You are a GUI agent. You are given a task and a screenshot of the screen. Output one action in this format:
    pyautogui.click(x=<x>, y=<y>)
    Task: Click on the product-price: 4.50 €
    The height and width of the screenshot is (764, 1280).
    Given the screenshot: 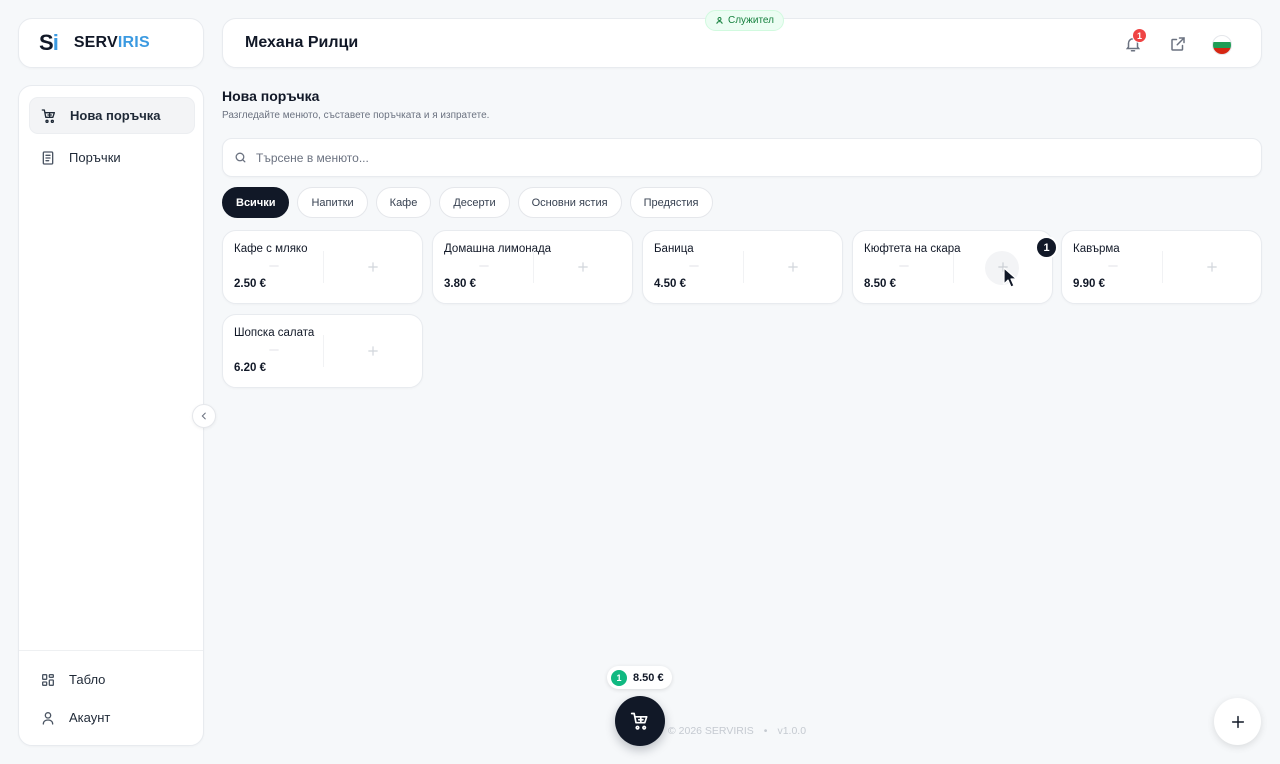 What is the action you would take?
    pyautogui.click(x=670, y=284)
    